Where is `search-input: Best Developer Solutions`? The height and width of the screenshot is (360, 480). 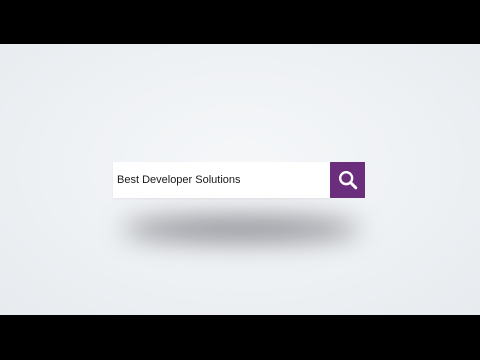
search-input: Best Developer Solutions is located at coordinates (221, 180).